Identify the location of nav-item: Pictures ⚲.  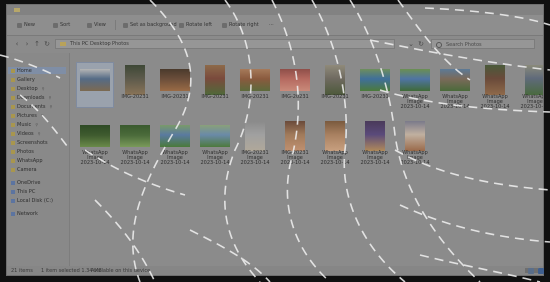
(27, 115).